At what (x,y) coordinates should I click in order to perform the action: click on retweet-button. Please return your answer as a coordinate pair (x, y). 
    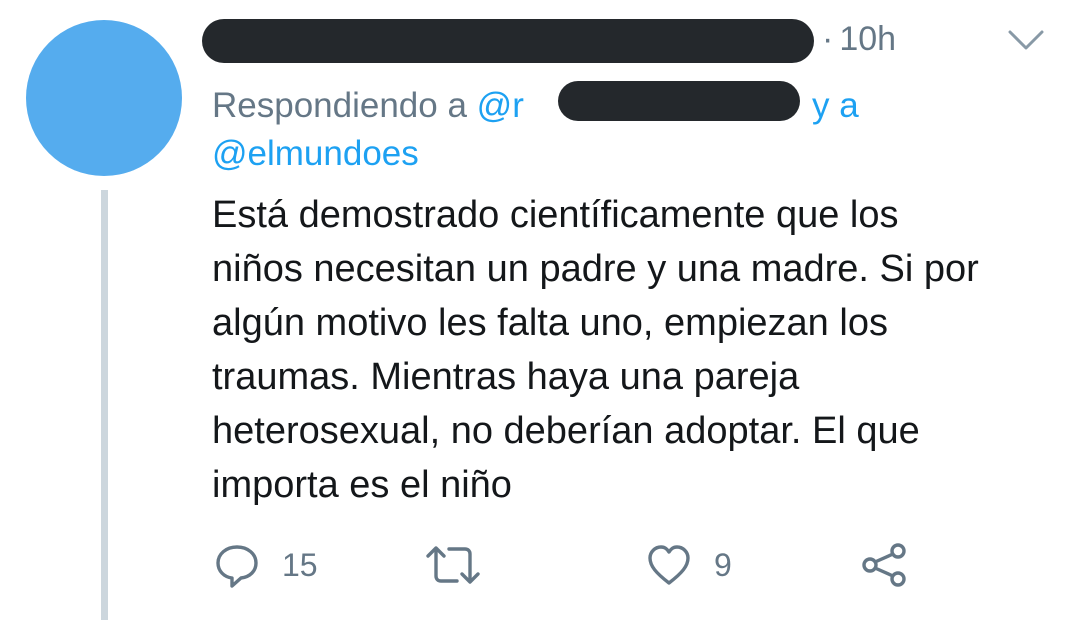
    Looking at the image, I should click on (453, 565).